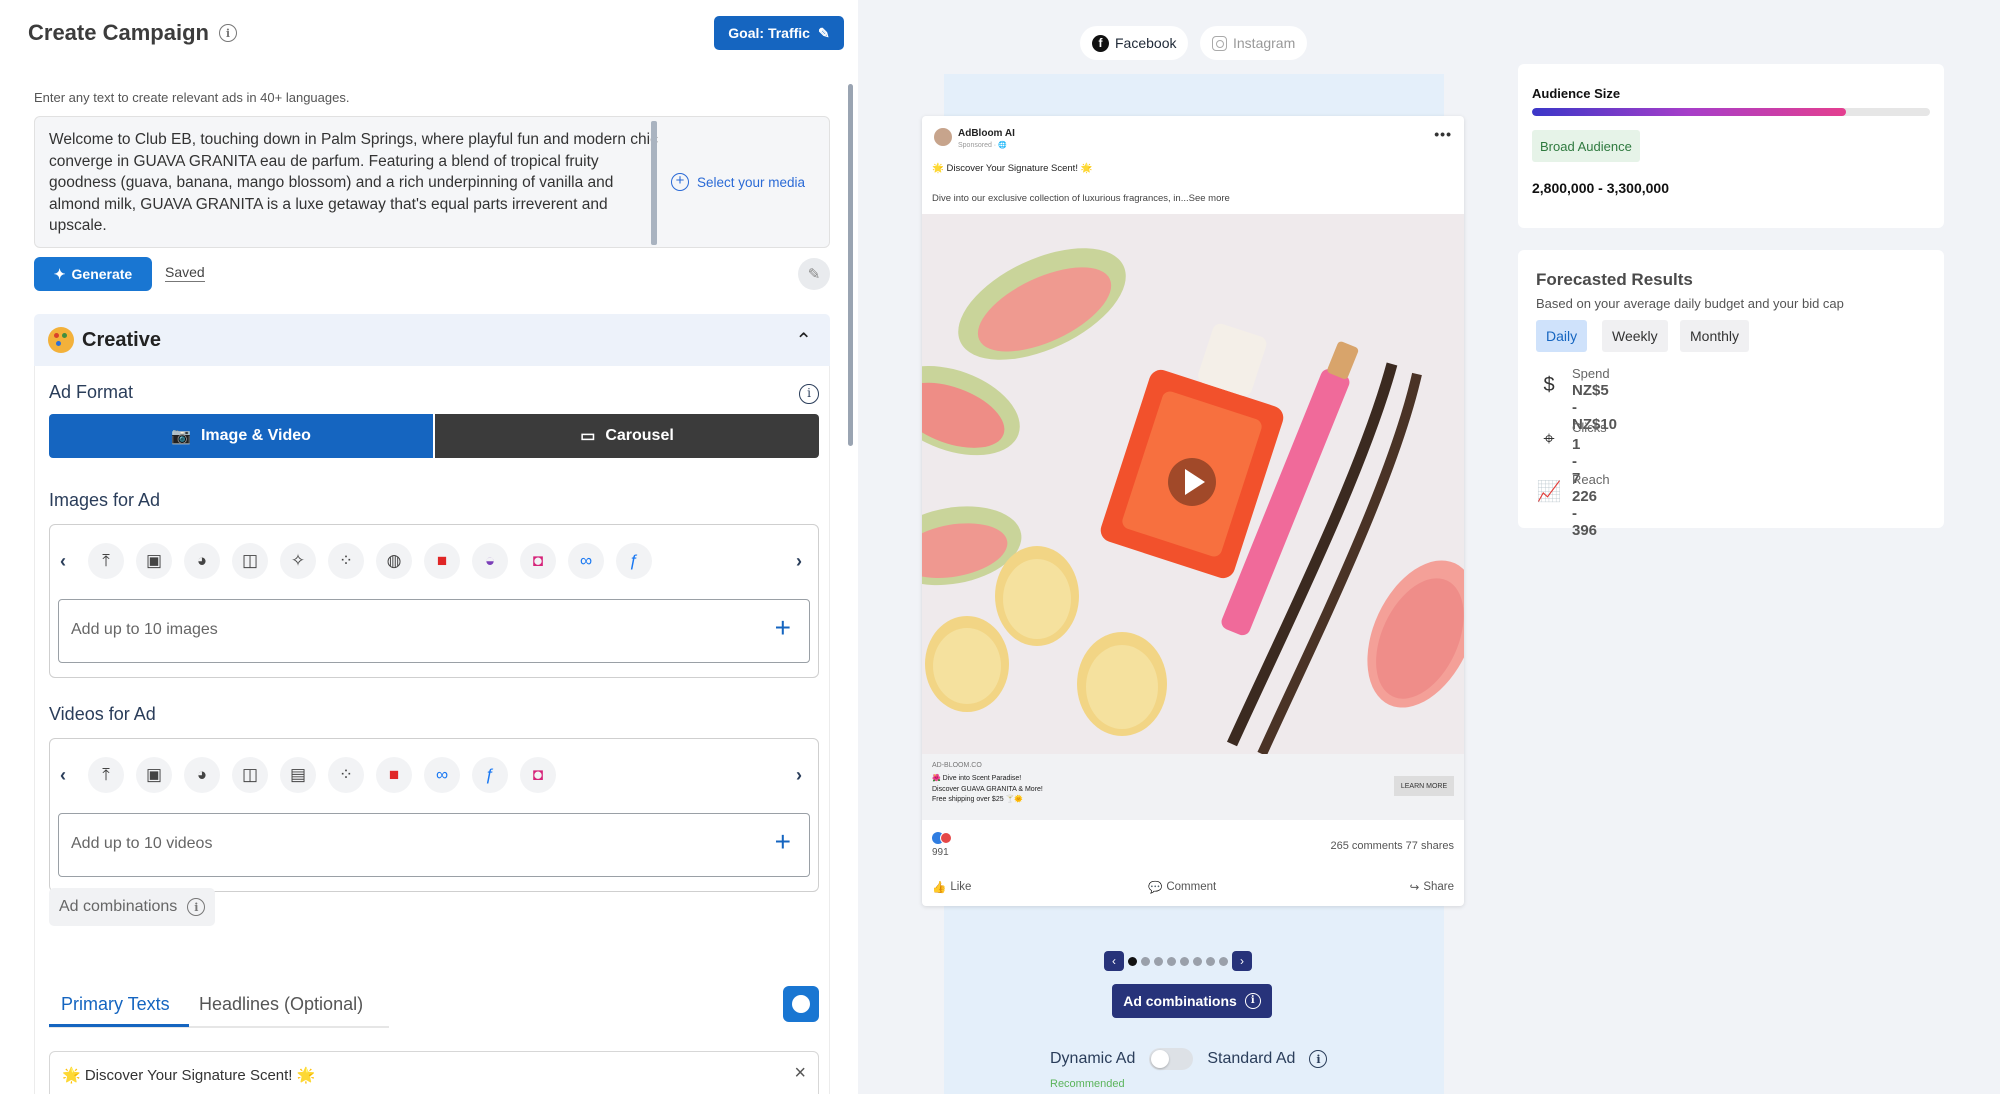 This screenshot has height=1094, width=2000. Describe the element at coordinates (1192, 1001) in the screenshot. I see `ad-combinations-button: Ad combinations i` at that location.